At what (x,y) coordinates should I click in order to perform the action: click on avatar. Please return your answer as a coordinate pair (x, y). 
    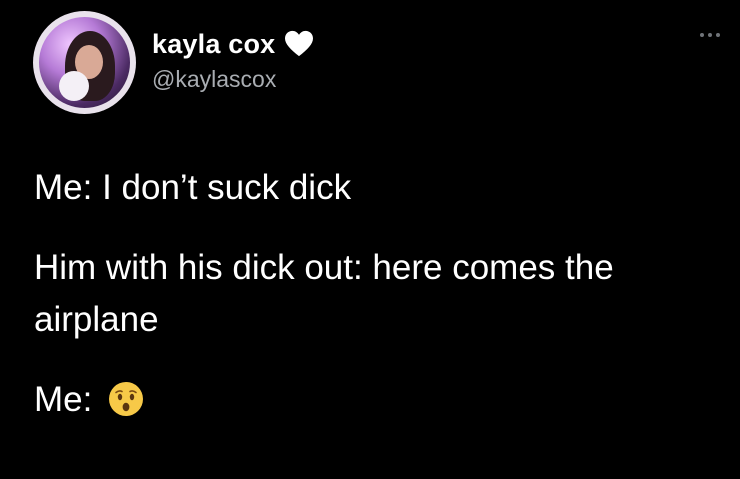
    Looking at the image, I should click on (84, 62).